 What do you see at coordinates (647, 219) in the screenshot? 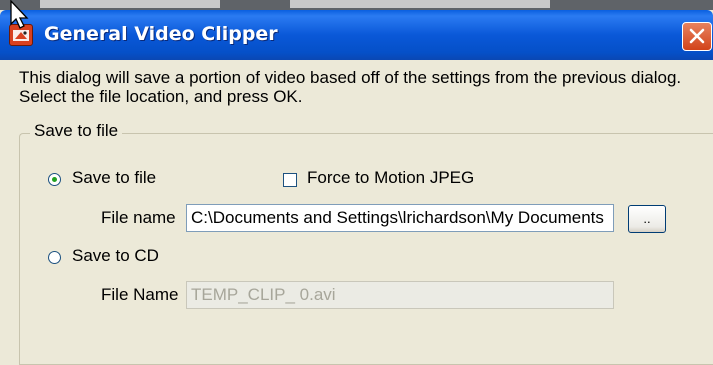
I see `browse-button: ..` at bounding box center [647, 219].